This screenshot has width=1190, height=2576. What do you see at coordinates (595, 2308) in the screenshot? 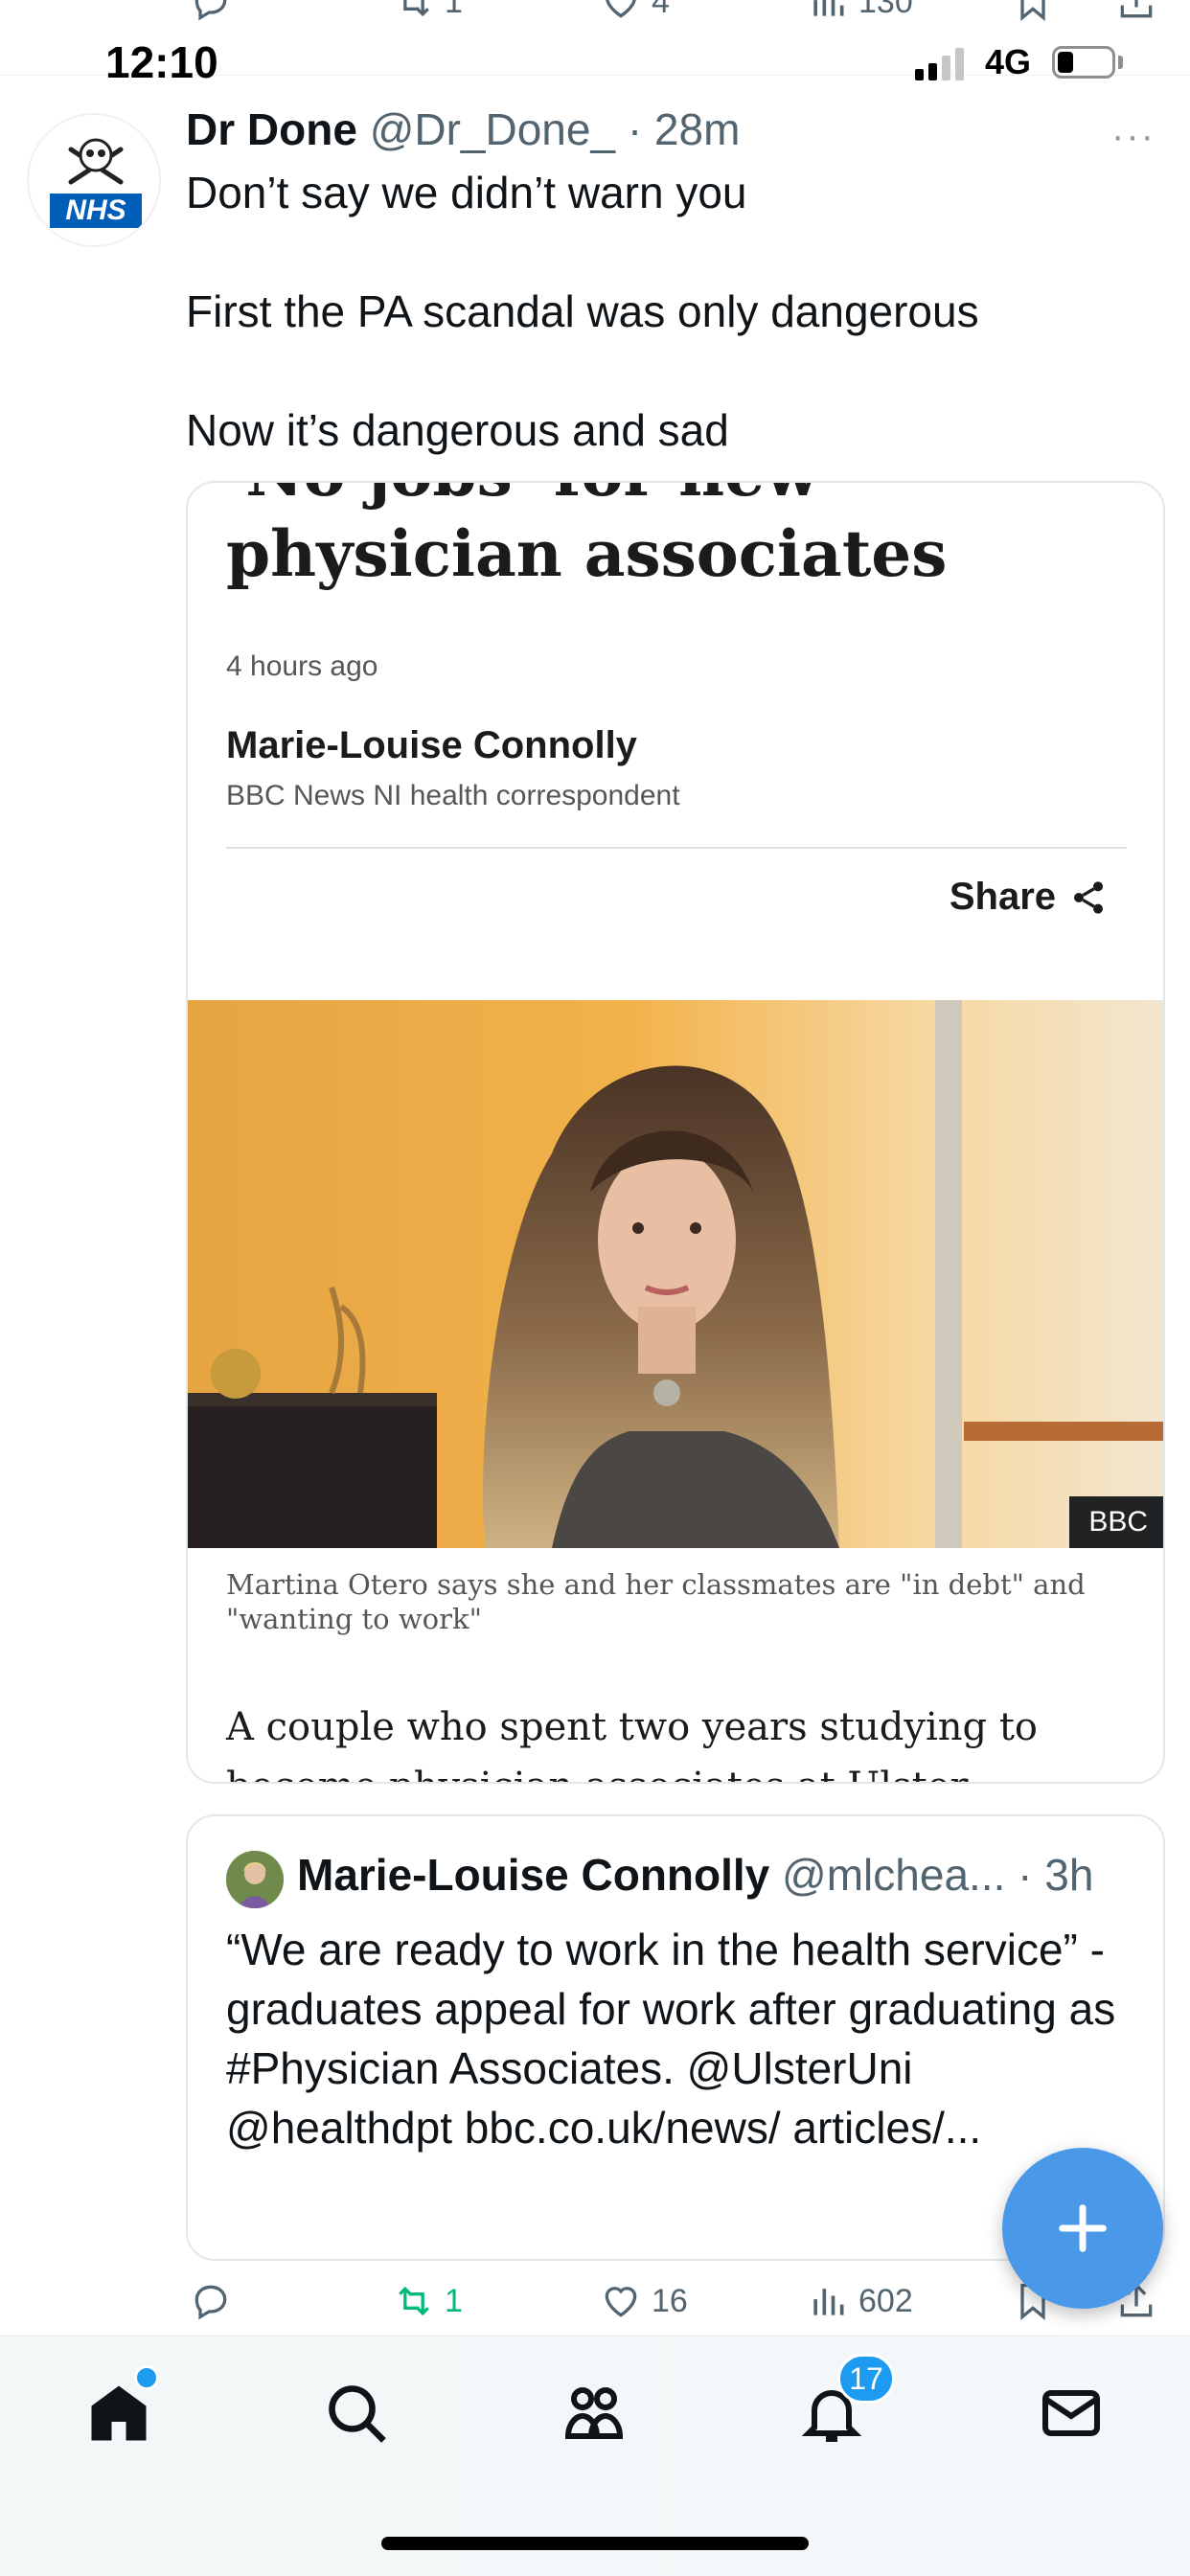
I see `tweet-actions: 1 16 602` at bounding box center [595, 2308].